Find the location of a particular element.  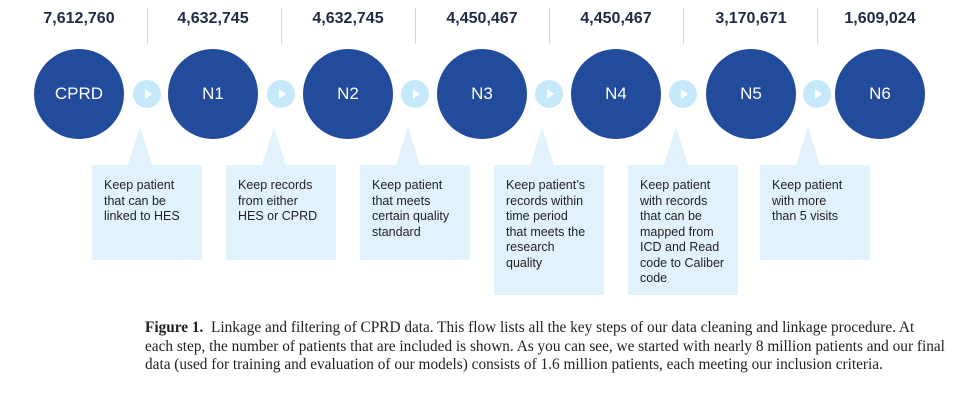

node-n2: N2 is located at coordinates (348, 94).